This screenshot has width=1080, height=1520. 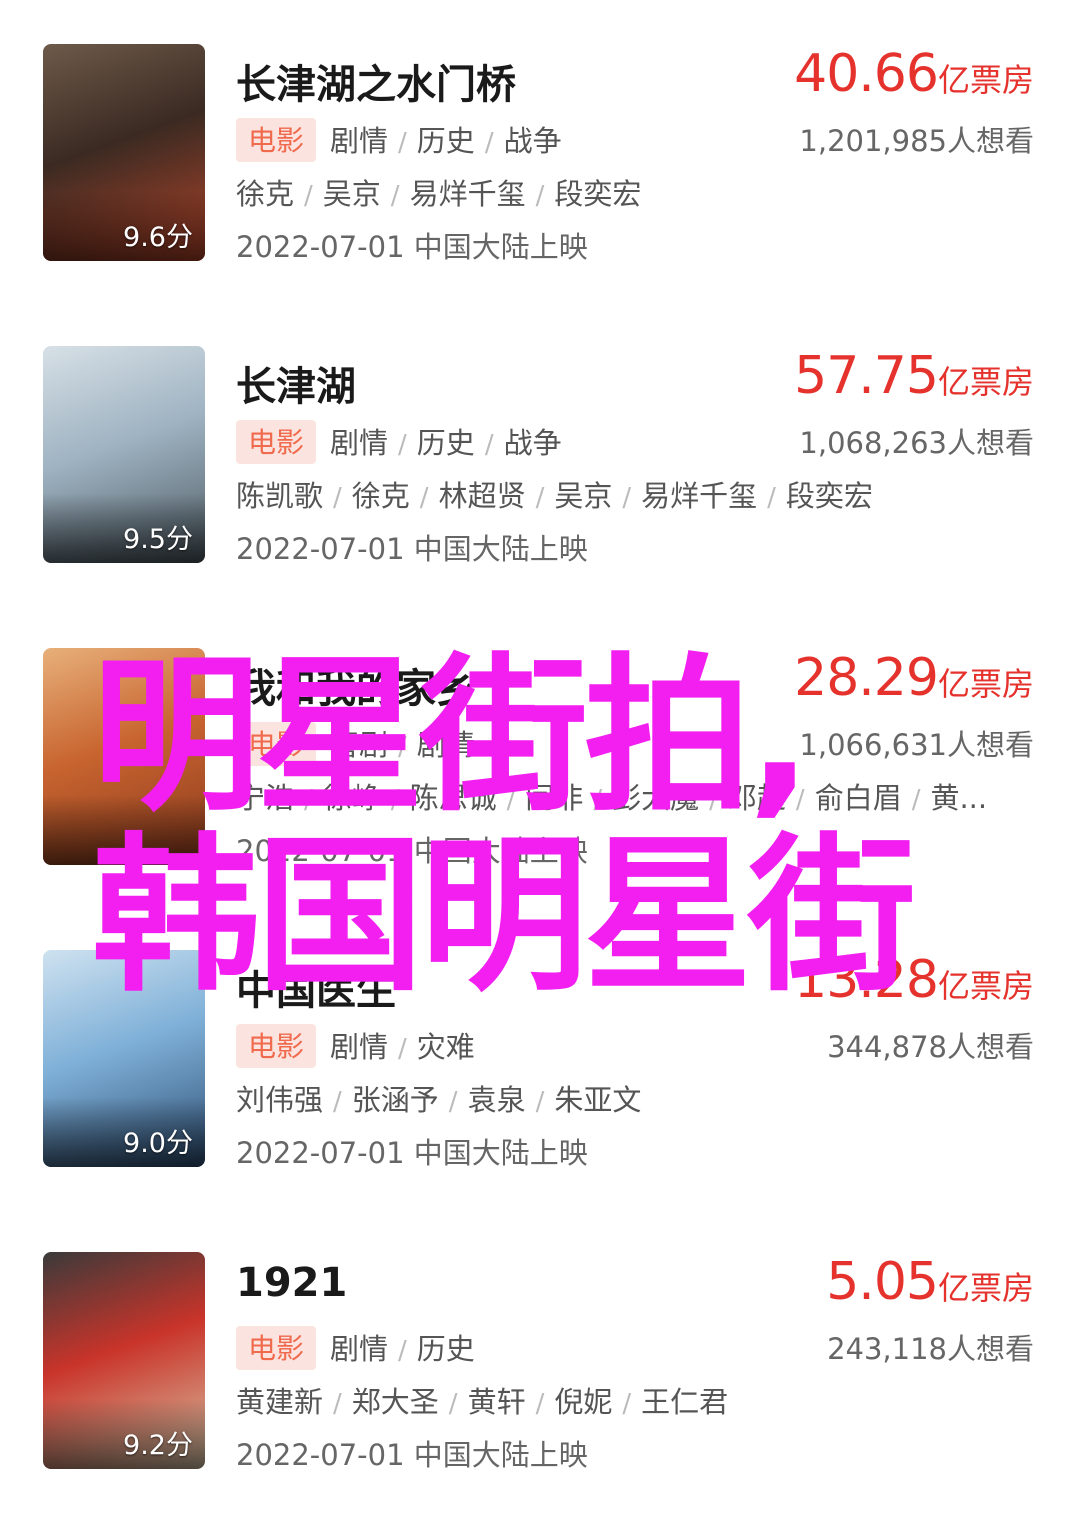 I want to click on want-to-see-count: 1,068,263人想看, so click(x=916, y=443).